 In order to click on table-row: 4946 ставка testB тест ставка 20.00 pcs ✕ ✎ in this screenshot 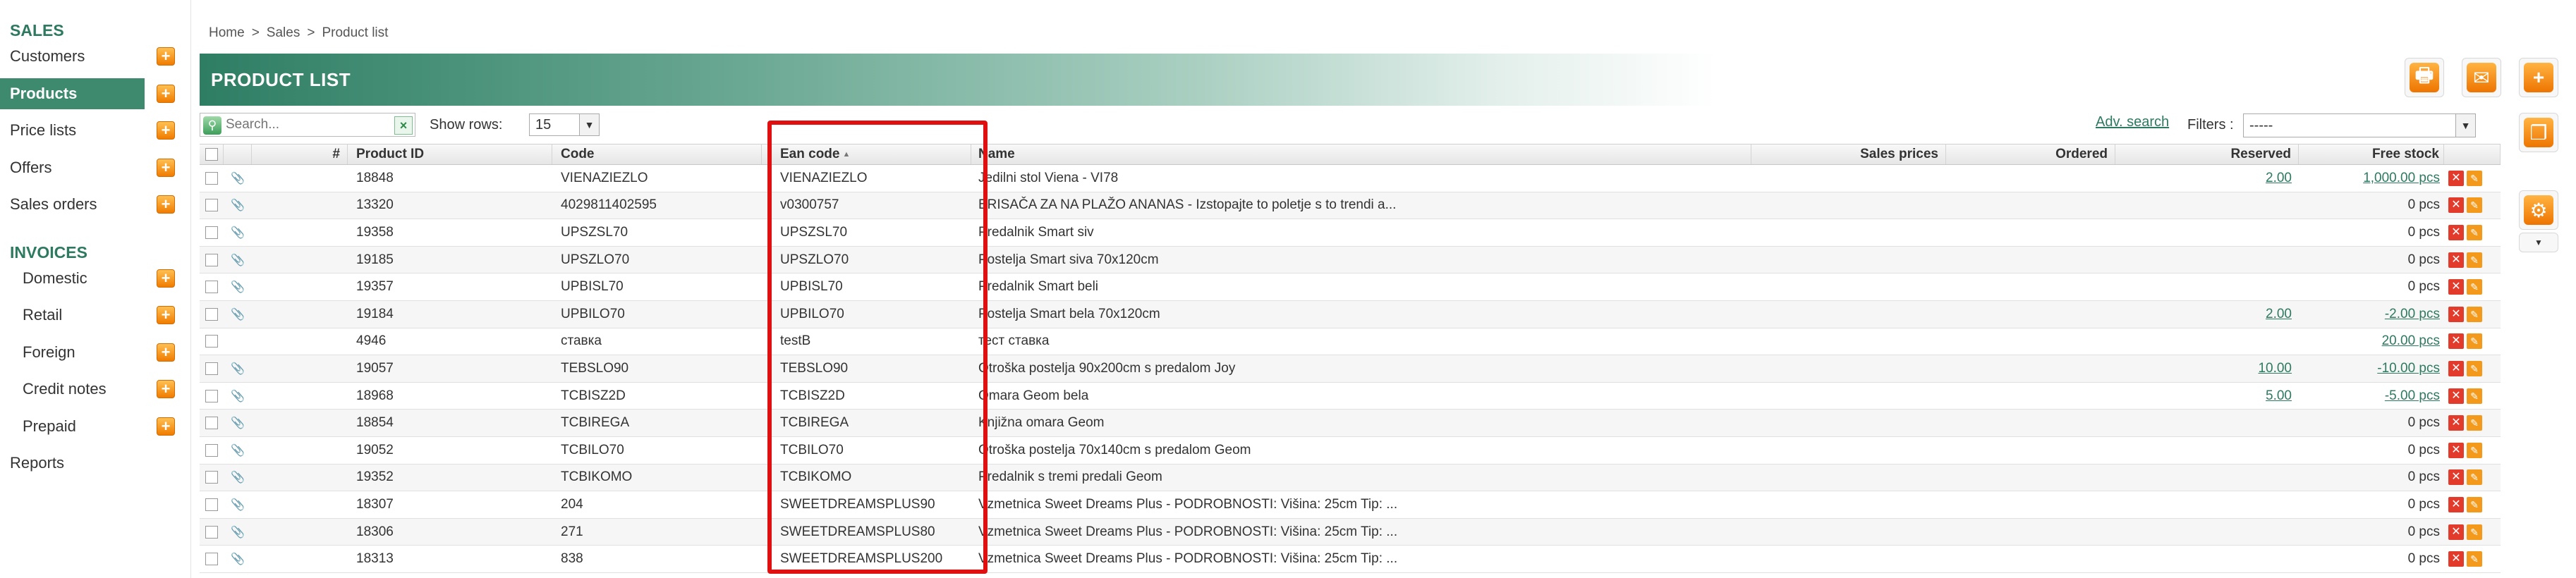, I will do `click(1350, 342)`.